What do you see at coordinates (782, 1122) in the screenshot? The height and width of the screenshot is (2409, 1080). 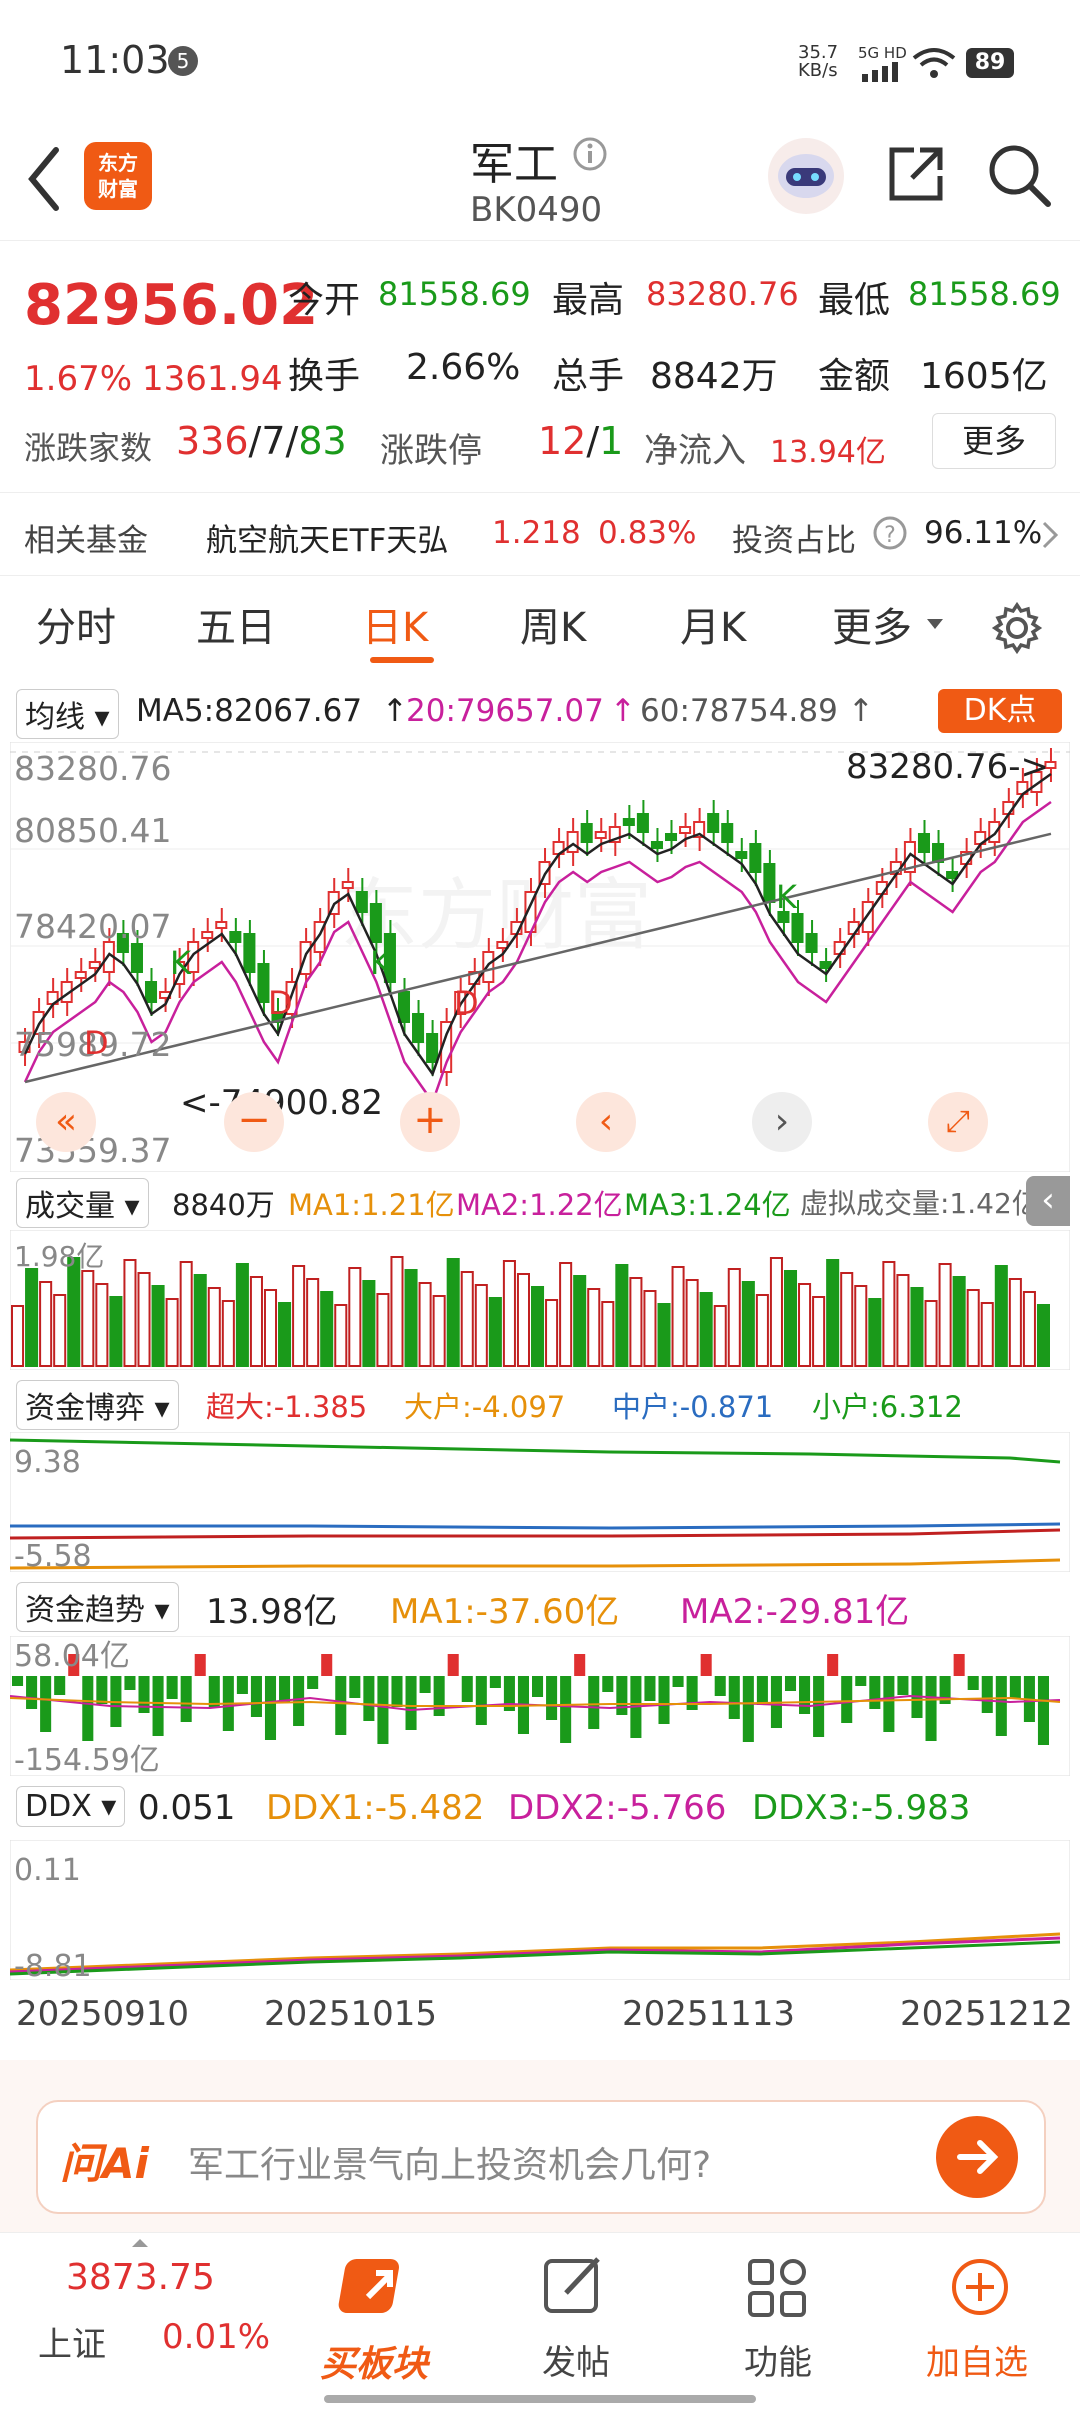 I see `next-icon: ›` at bounding box center [782, 1122].